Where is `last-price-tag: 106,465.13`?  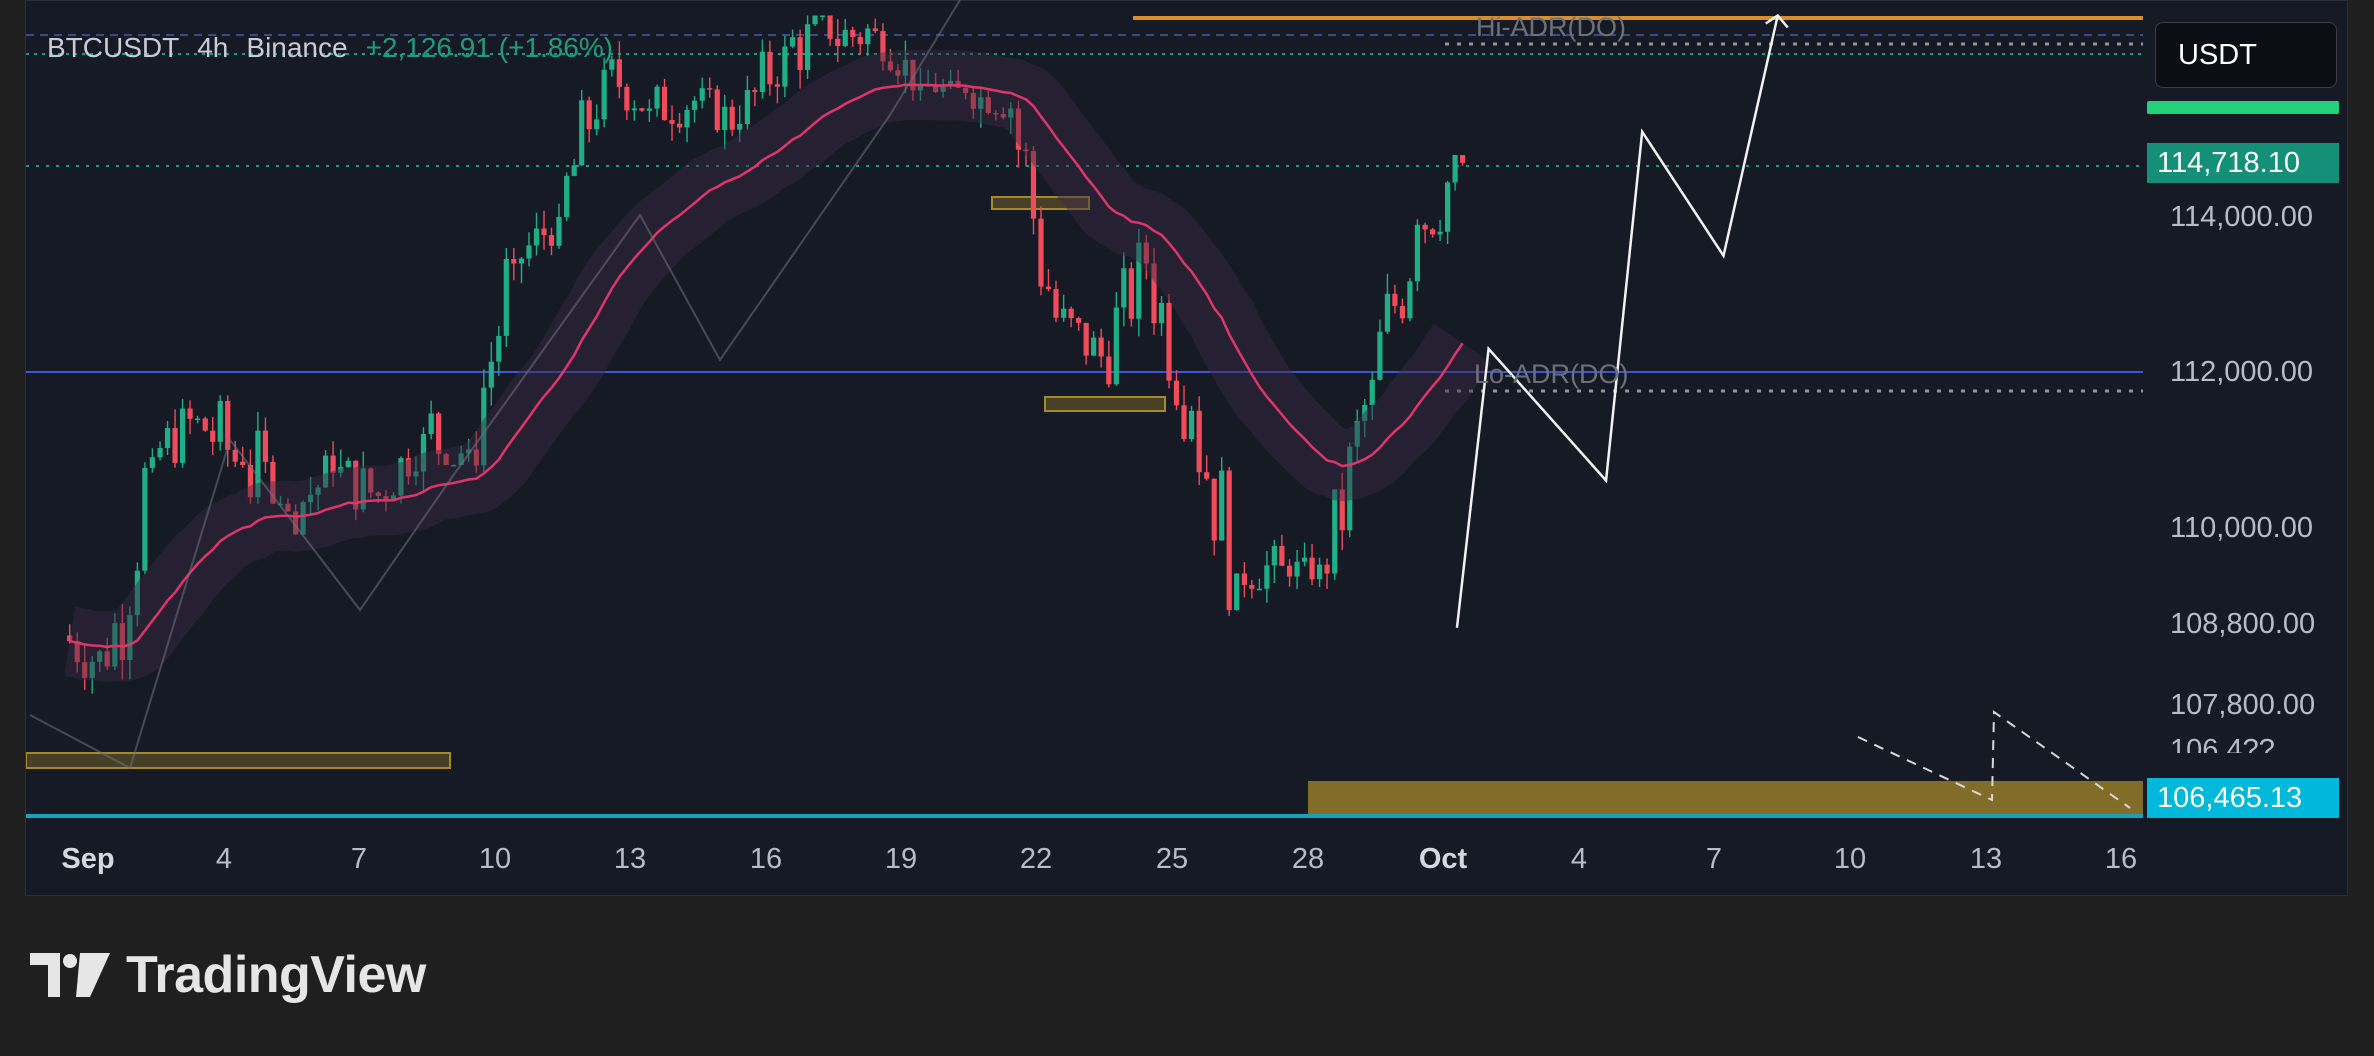 last-price-tag: 106,465.13 is located at coordinates (2243, 798).